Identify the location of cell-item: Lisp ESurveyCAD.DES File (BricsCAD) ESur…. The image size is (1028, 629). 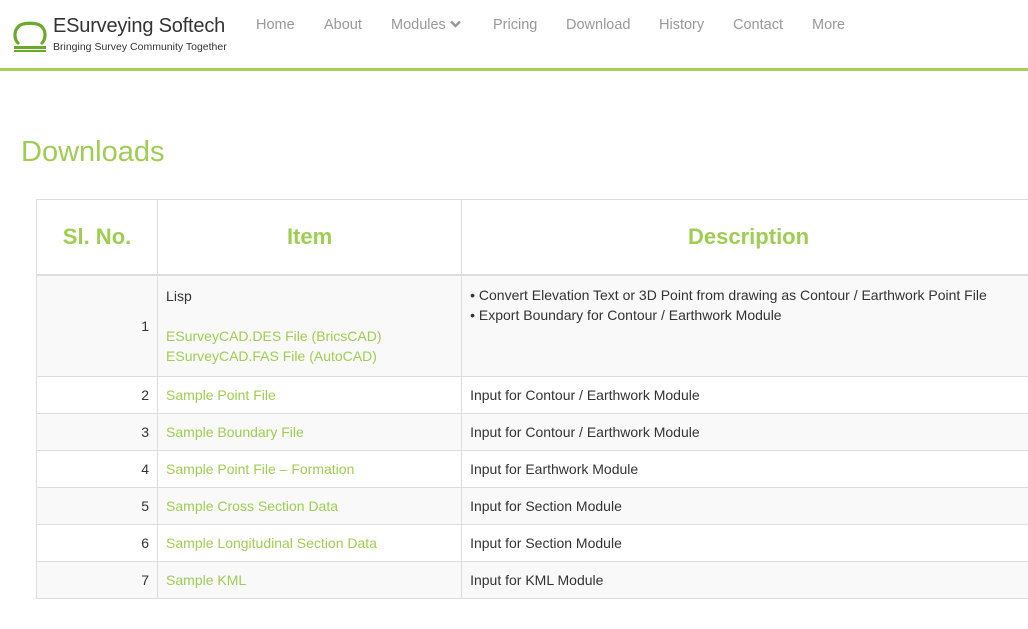
(310, 325).